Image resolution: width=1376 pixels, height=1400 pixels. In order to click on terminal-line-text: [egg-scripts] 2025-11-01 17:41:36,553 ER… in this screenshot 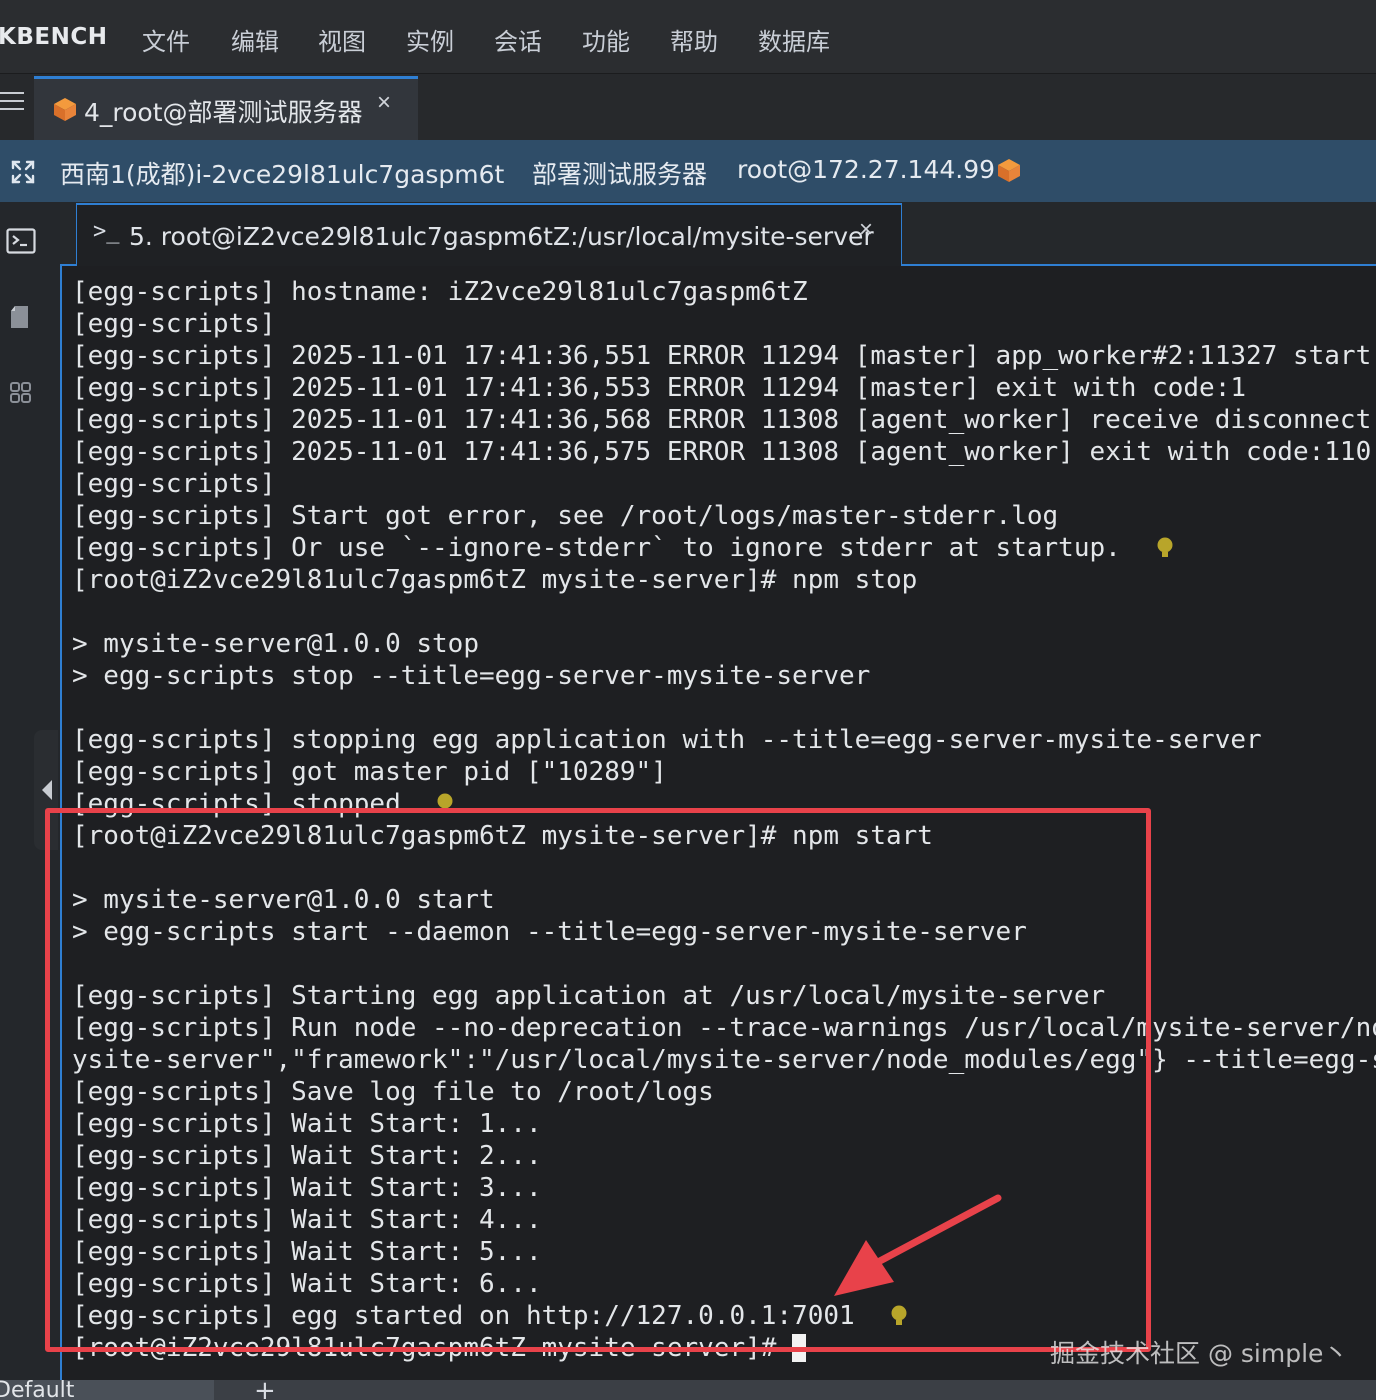, I will do `click(659, 388)`.